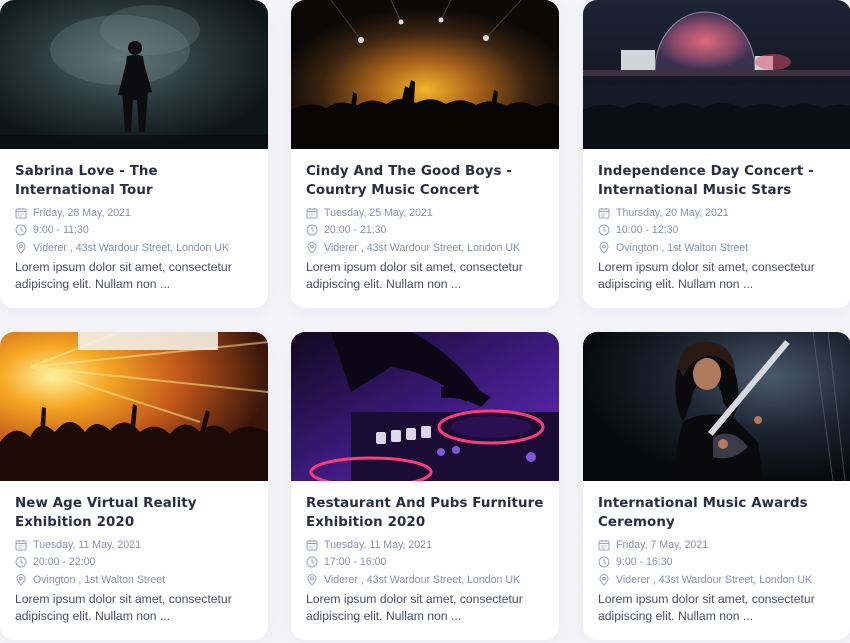  Describe the element at coordinates (134, 181) in the screenshot. I see `event-title: Sabrina Love - The International Tour` at that location.